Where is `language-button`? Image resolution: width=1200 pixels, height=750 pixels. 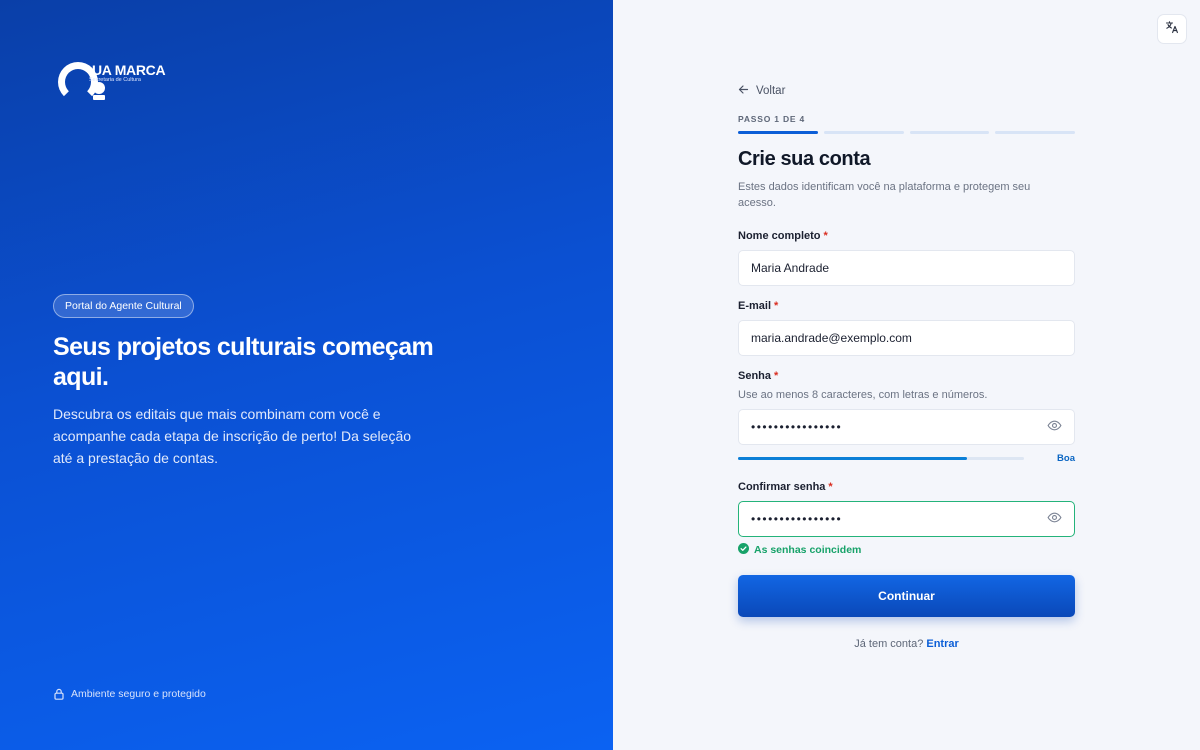
language-button is located at coordinates (1172, 29).